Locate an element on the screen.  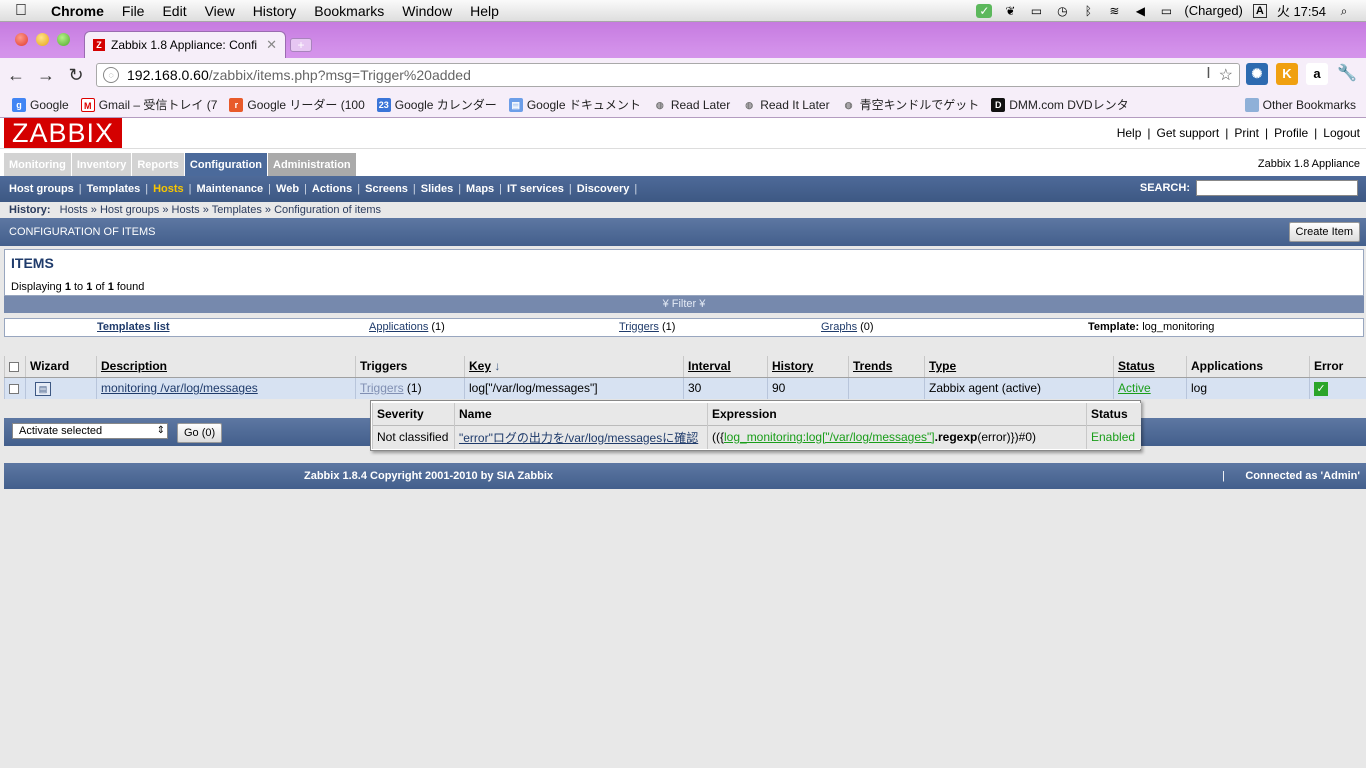
breadcrumb-configuration-of-items: Configuration of items is located at coordinates (327, 210).